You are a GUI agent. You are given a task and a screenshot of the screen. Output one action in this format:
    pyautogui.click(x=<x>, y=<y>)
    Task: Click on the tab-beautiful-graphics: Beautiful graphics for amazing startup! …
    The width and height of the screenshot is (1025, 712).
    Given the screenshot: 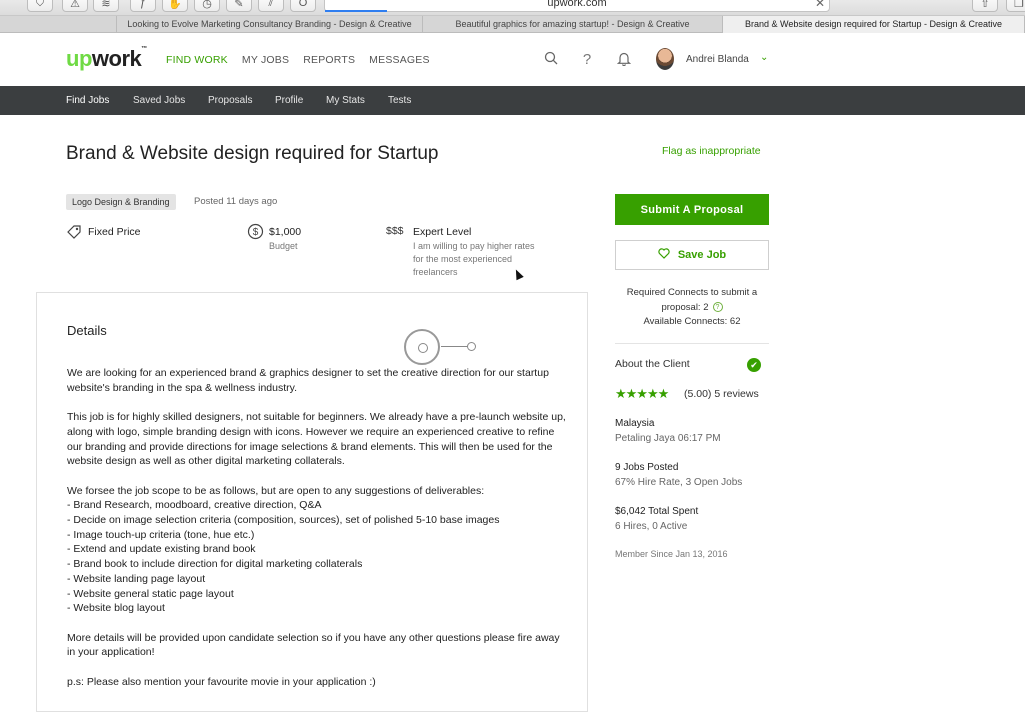 What is the action you would take?
    pyautogui.click(x=573, y=24)
    